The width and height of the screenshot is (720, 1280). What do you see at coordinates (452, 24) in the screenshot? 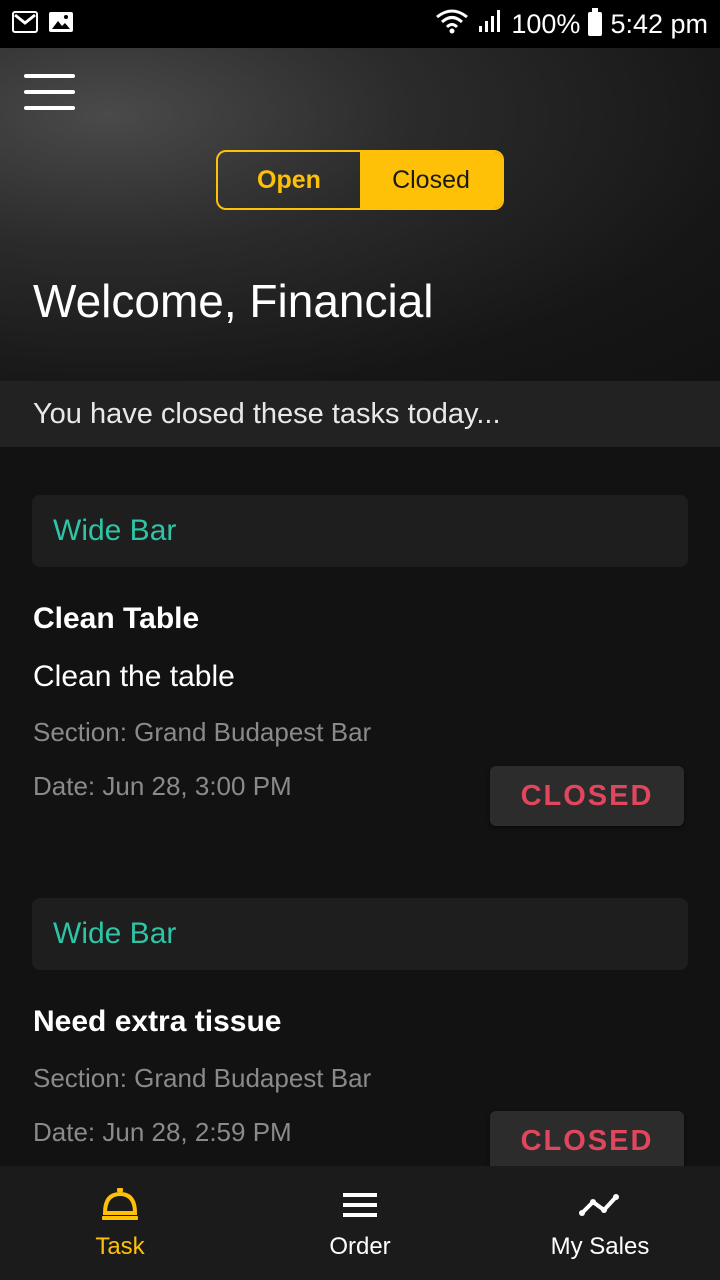
I see `wifi-icon` at bounding box center [452, 24].